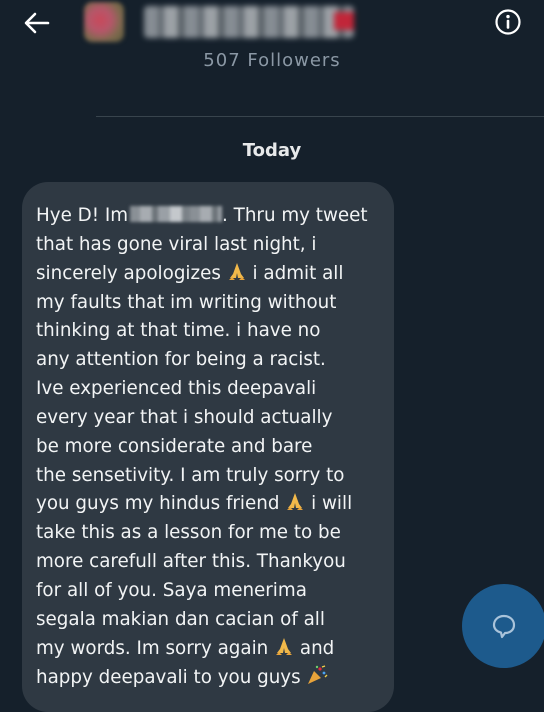  What do you see at coordinates (158, 504) in the screenshot?
I see `message-line: you guys my hindus friend` at bounding box center [158, 504].